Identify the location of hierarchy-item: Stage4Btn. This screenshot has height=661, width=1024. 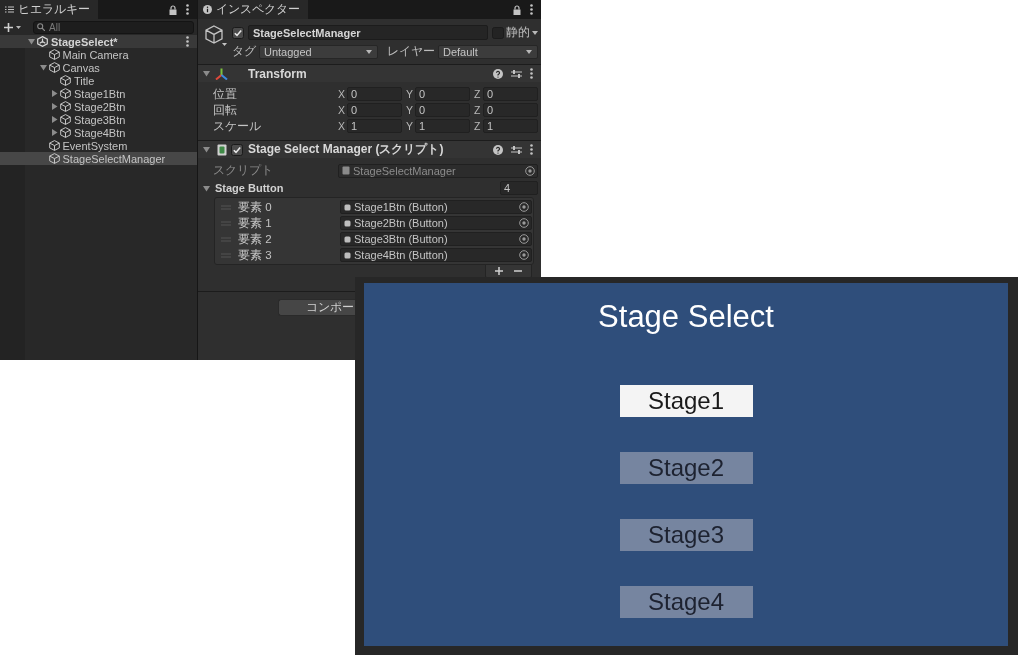
(98, 132).